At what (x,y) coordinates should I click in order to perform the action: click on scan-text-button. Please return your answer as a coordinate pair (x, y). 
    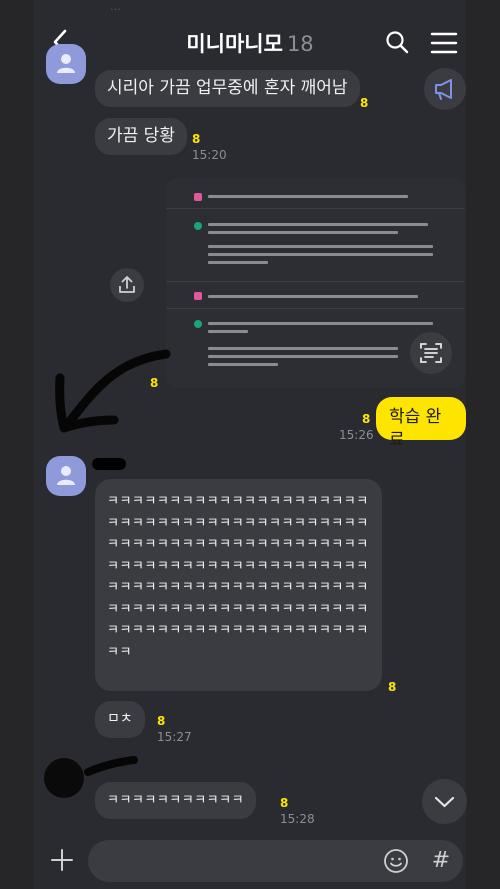
    Looking at the image, I should click on (431, 353).